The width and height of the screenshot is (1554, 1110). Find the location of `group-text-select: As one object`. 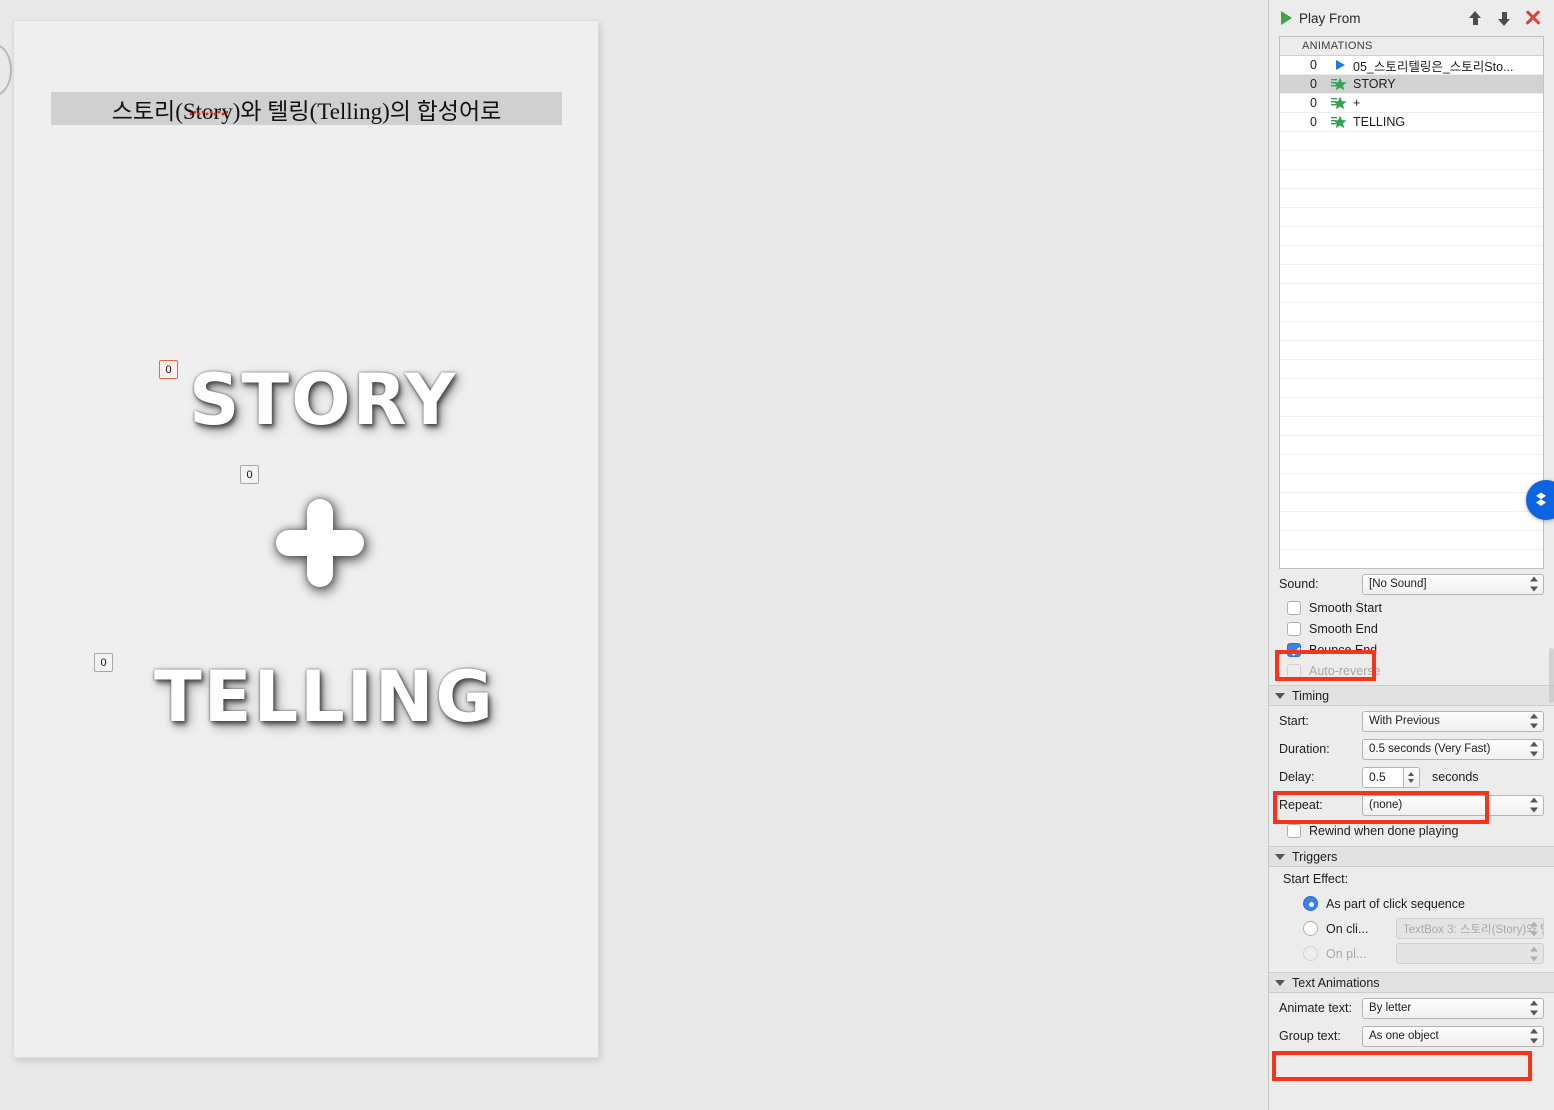

group-text-select: As one object is located at coordinates (1453, 1036).